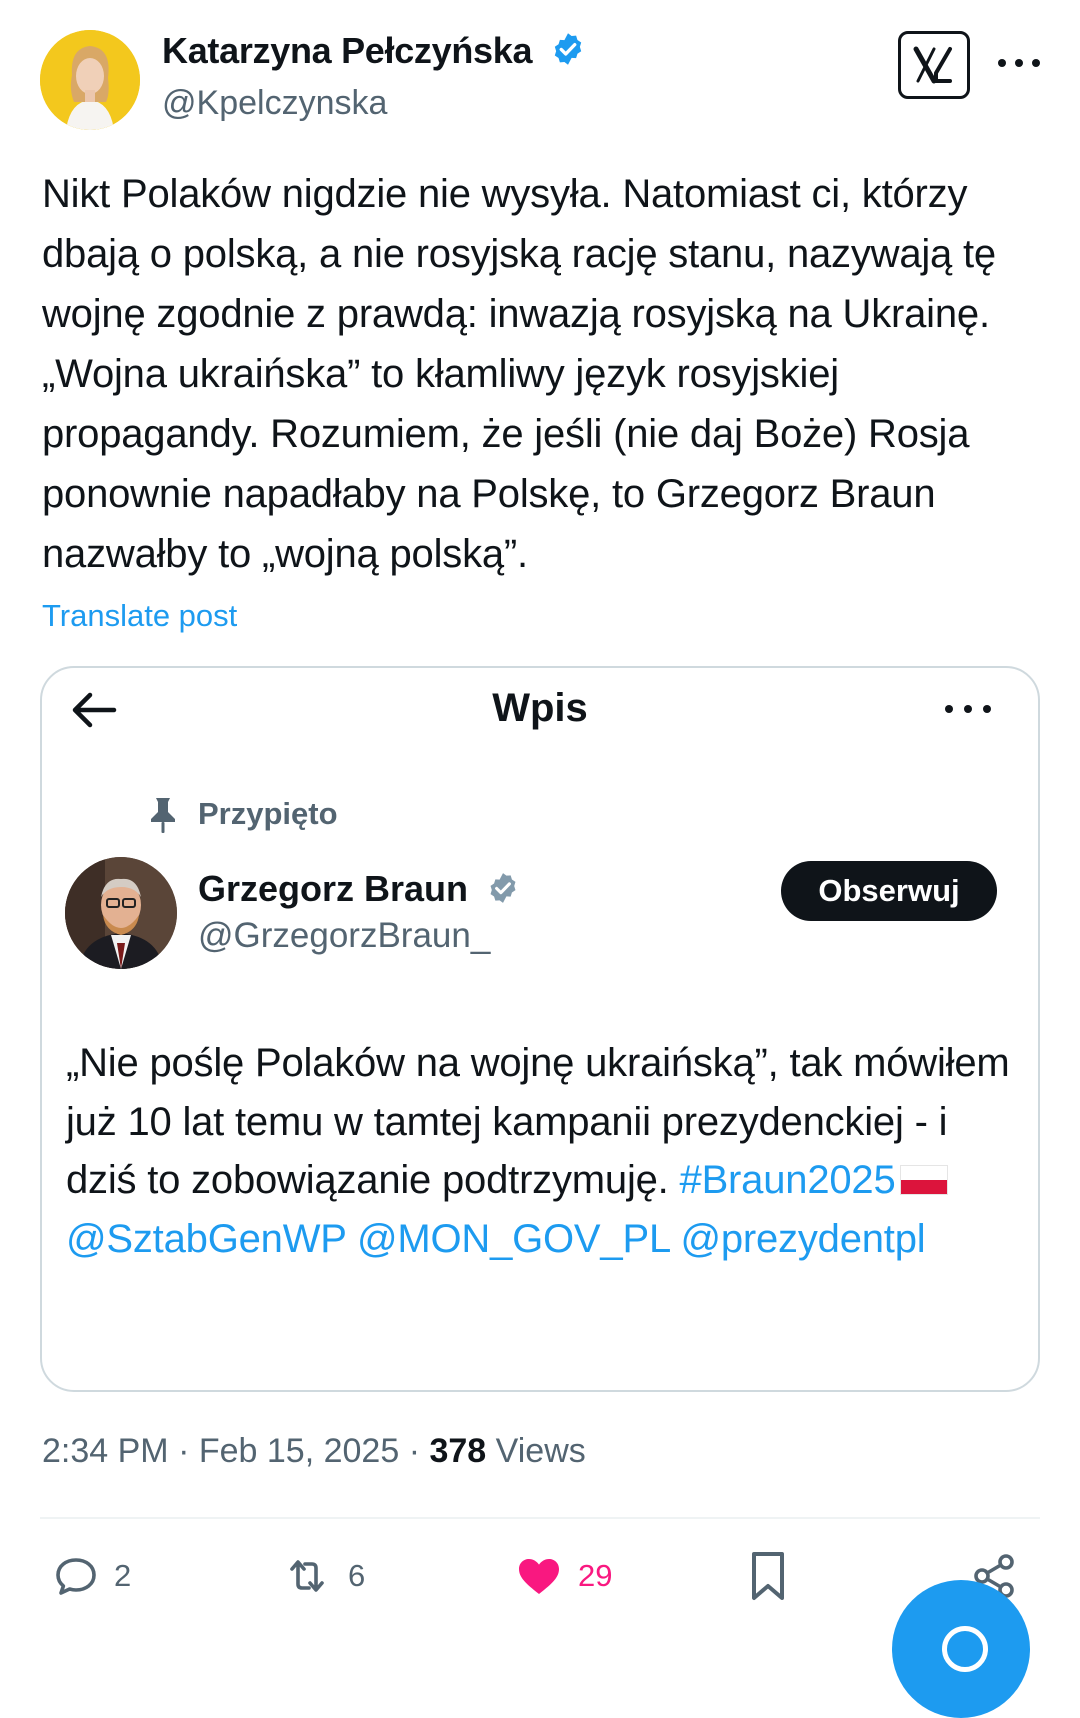 The image size is (1080, 1718). I want to click on views-label: Views, so click(540, 1451).